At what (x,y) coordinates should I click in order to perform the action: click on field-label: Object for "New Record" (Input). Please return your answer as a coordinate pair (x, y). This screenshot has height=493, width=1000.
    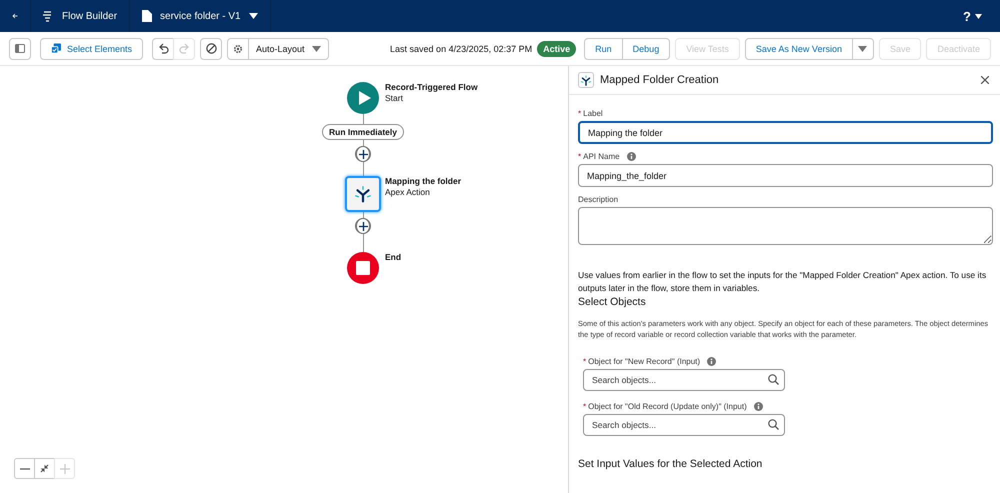
    Looking at the image, I should click on (644, 361).